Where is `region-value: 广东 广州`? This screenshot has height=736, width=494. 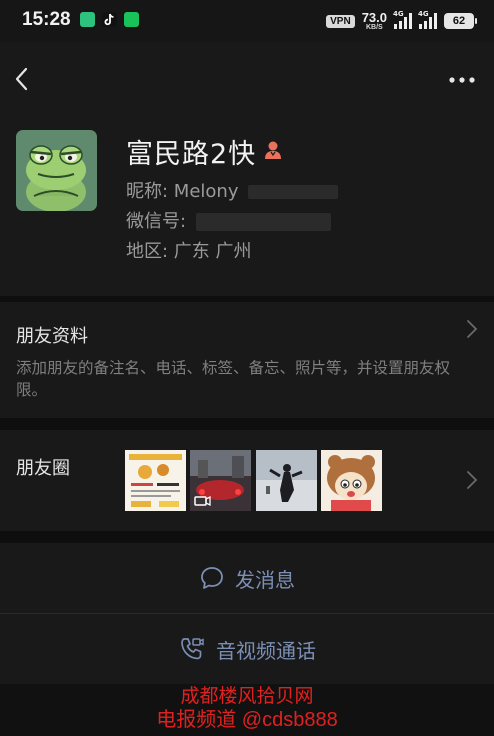
region-value: 广东 广州 is located at coordinates (212, 251).